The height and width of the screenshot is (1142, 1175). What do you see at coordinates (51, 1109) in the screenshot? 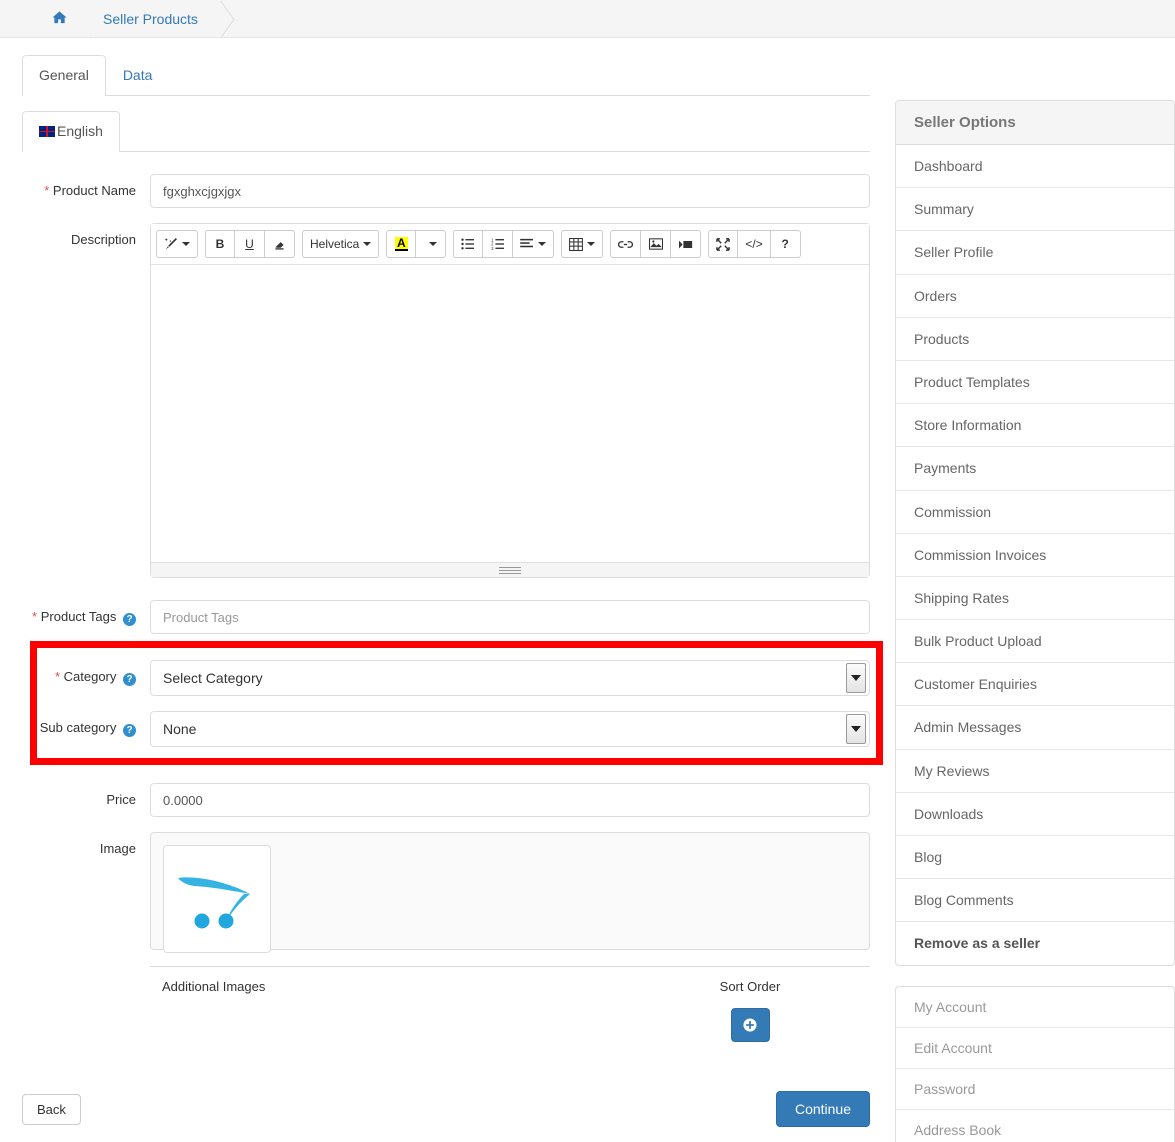
I see `back-button: Back` at bounding box center [51, 1109].